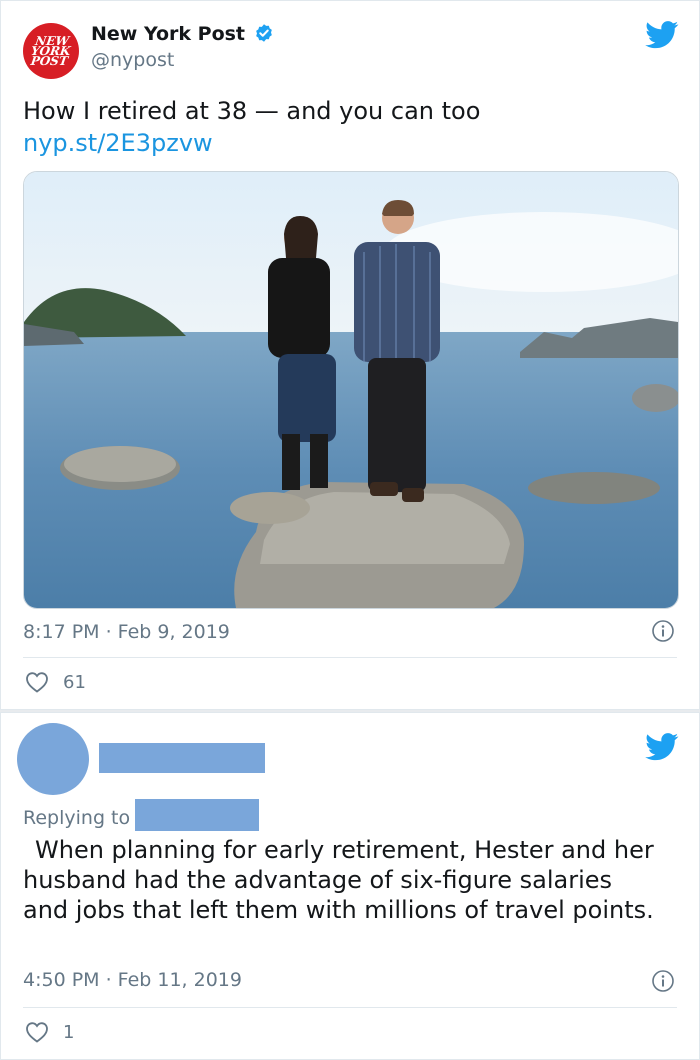 The image size is (700, 1060). I want to click on like-count: 1, so click(69, 1032).